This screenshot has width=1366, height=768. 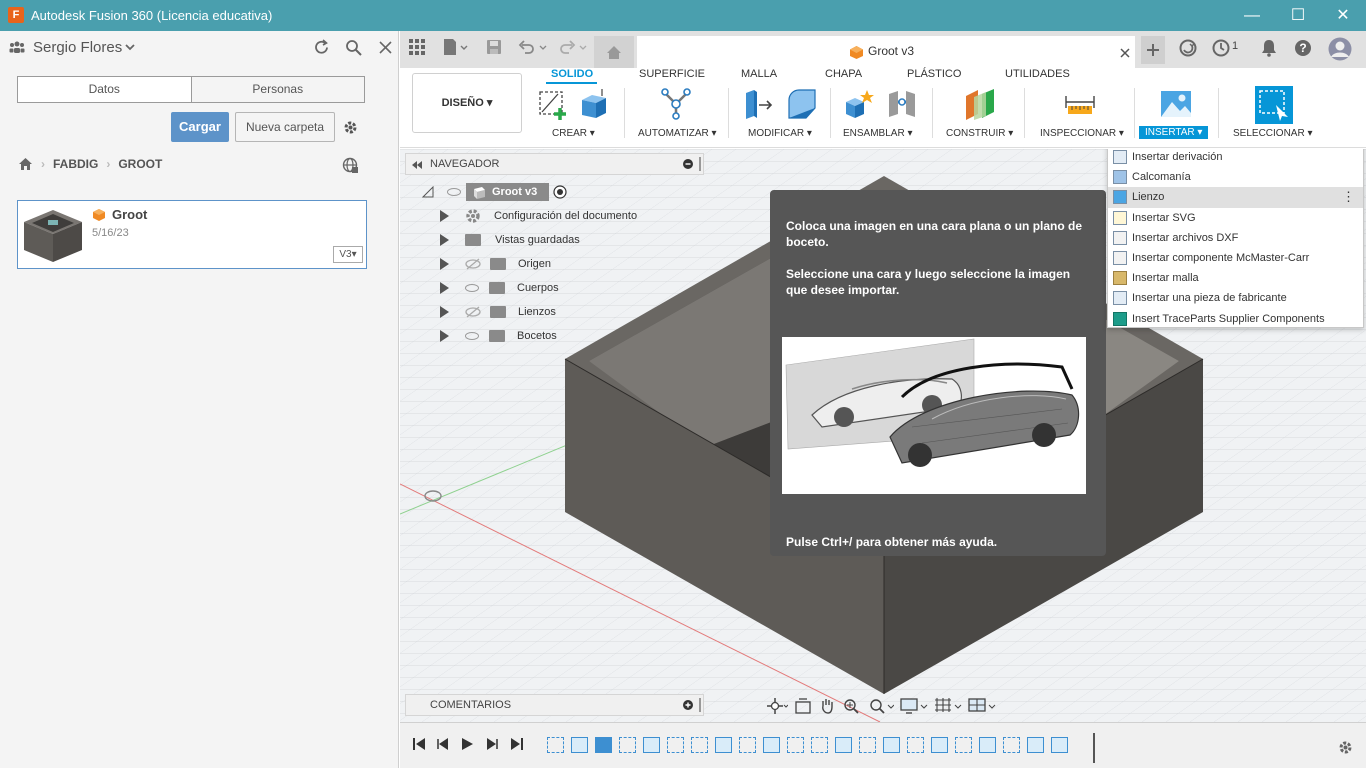 What do you see at coordinates (1235, 158) in the screenshot?
I see `menu-item-insert-derive: Insertar derivación` at bounding box center [1235, 158].